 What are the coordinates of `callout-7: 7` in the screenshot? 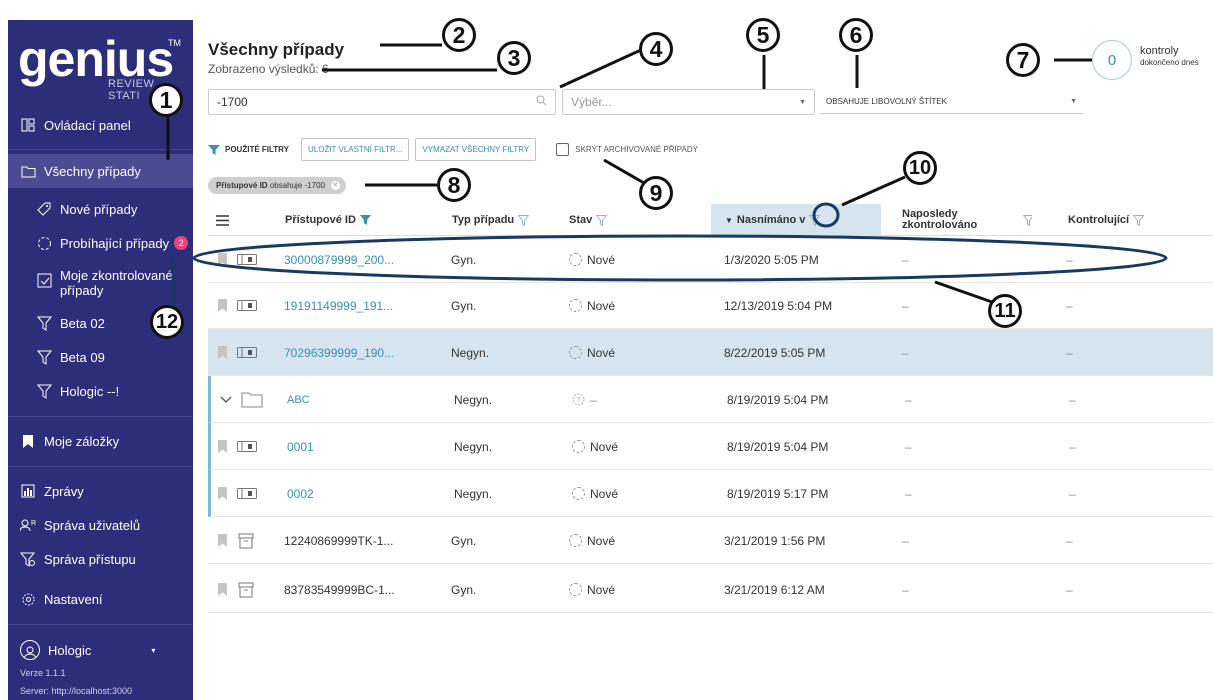 It's located at (1023, 60).